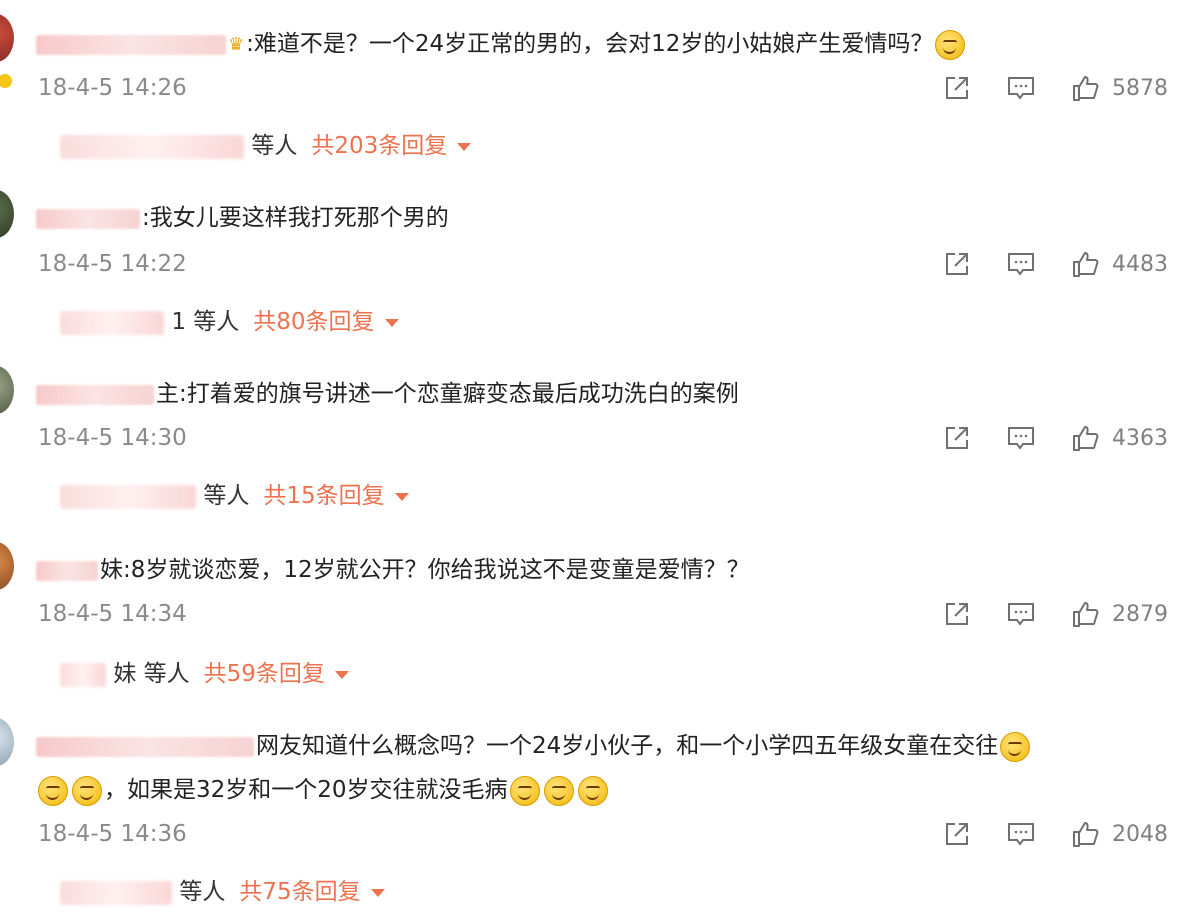 This screenshot has width=1200, height=912. I want to click on reply-summary: 等人 共75条回复, so click(222, 892).